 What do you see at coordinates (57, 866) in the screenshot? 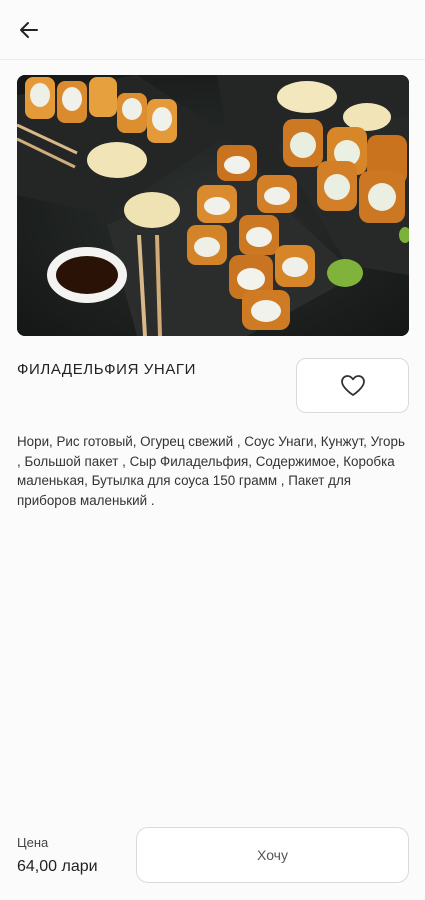
I see `price-value: 64,00 лари` at bounding box center [57, 866].